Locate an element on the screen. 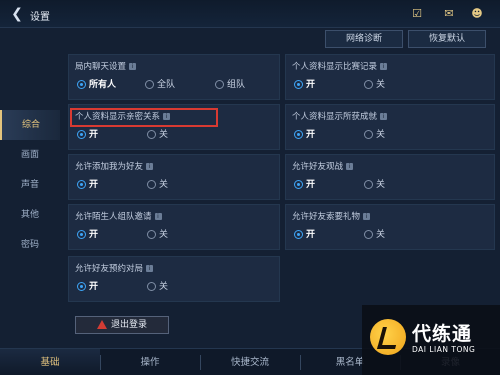  watermark-brand: 代练通 is located at coordinates (442, 334).